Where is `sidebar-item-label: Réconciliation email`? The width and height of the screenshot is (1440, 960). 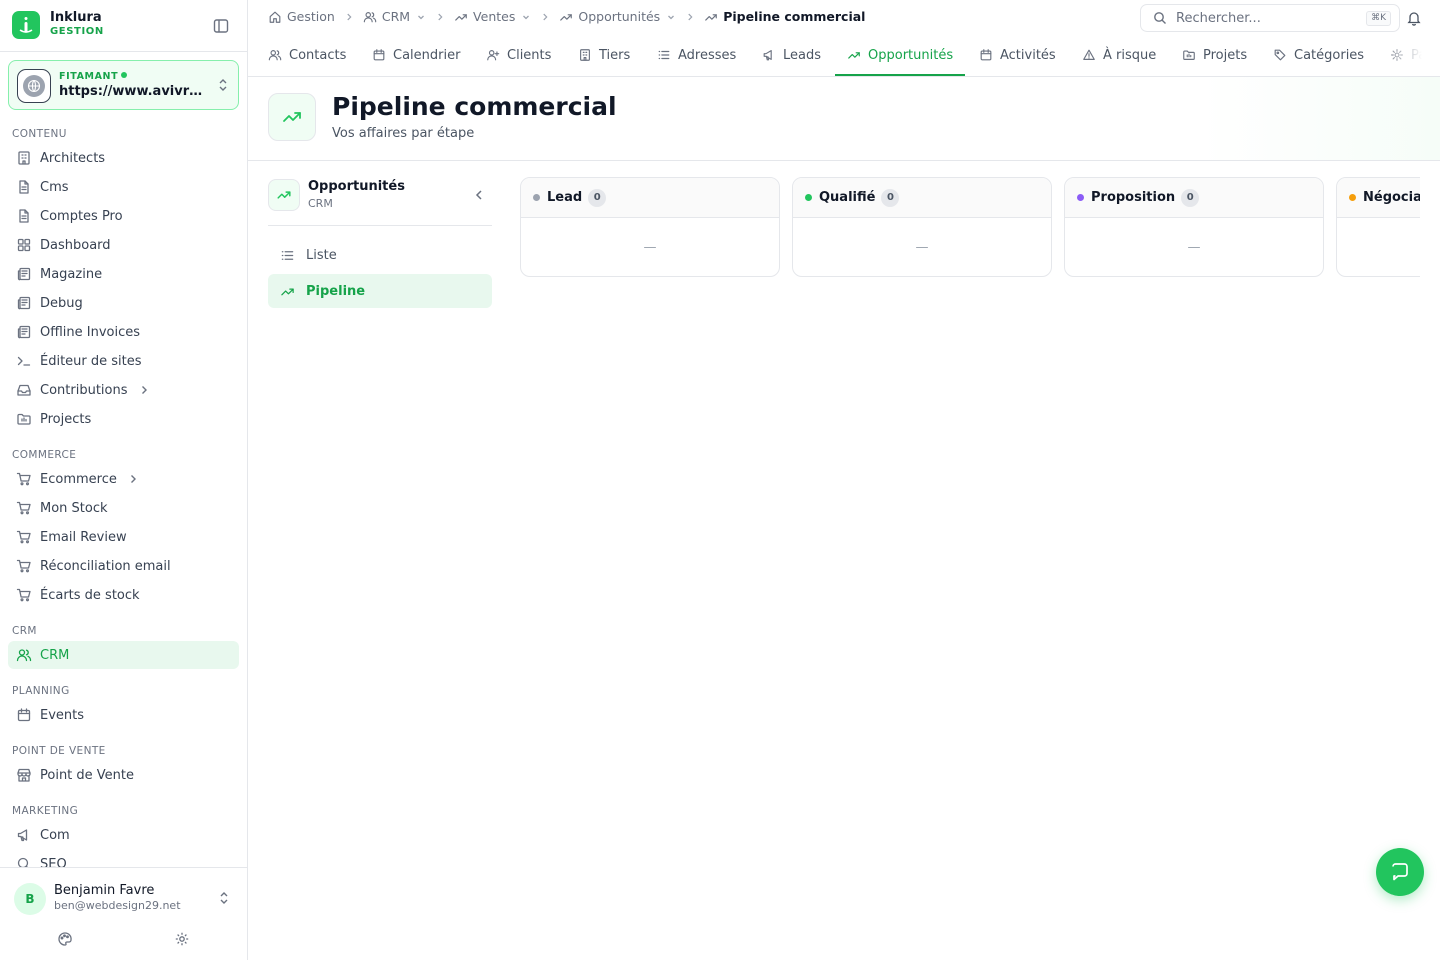 sidebar-item-label: Réconciliation email is located at coordinates (105, 566).